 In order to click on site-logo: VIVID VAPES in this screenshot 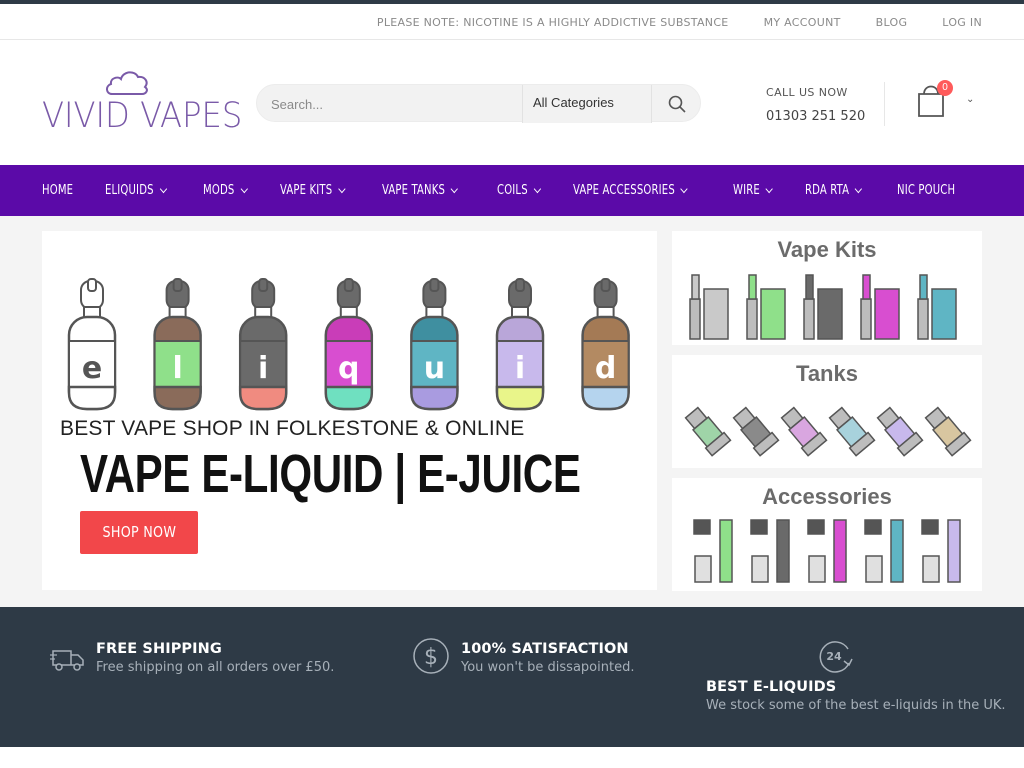, I will do `click(142, 103)`.